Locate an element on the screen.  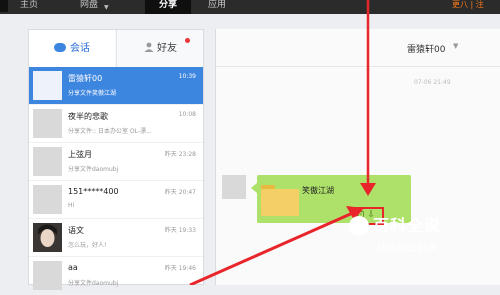
arrow-diagonal-line is located at coordinates (272, 247).